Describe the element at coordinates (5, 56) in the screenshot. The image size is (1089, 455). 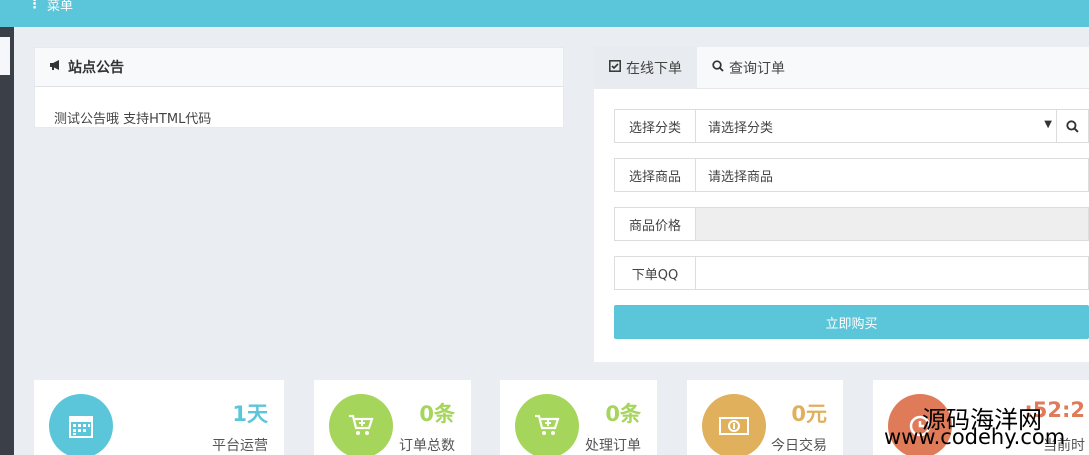
I see `sidebar-active-item` at that location.